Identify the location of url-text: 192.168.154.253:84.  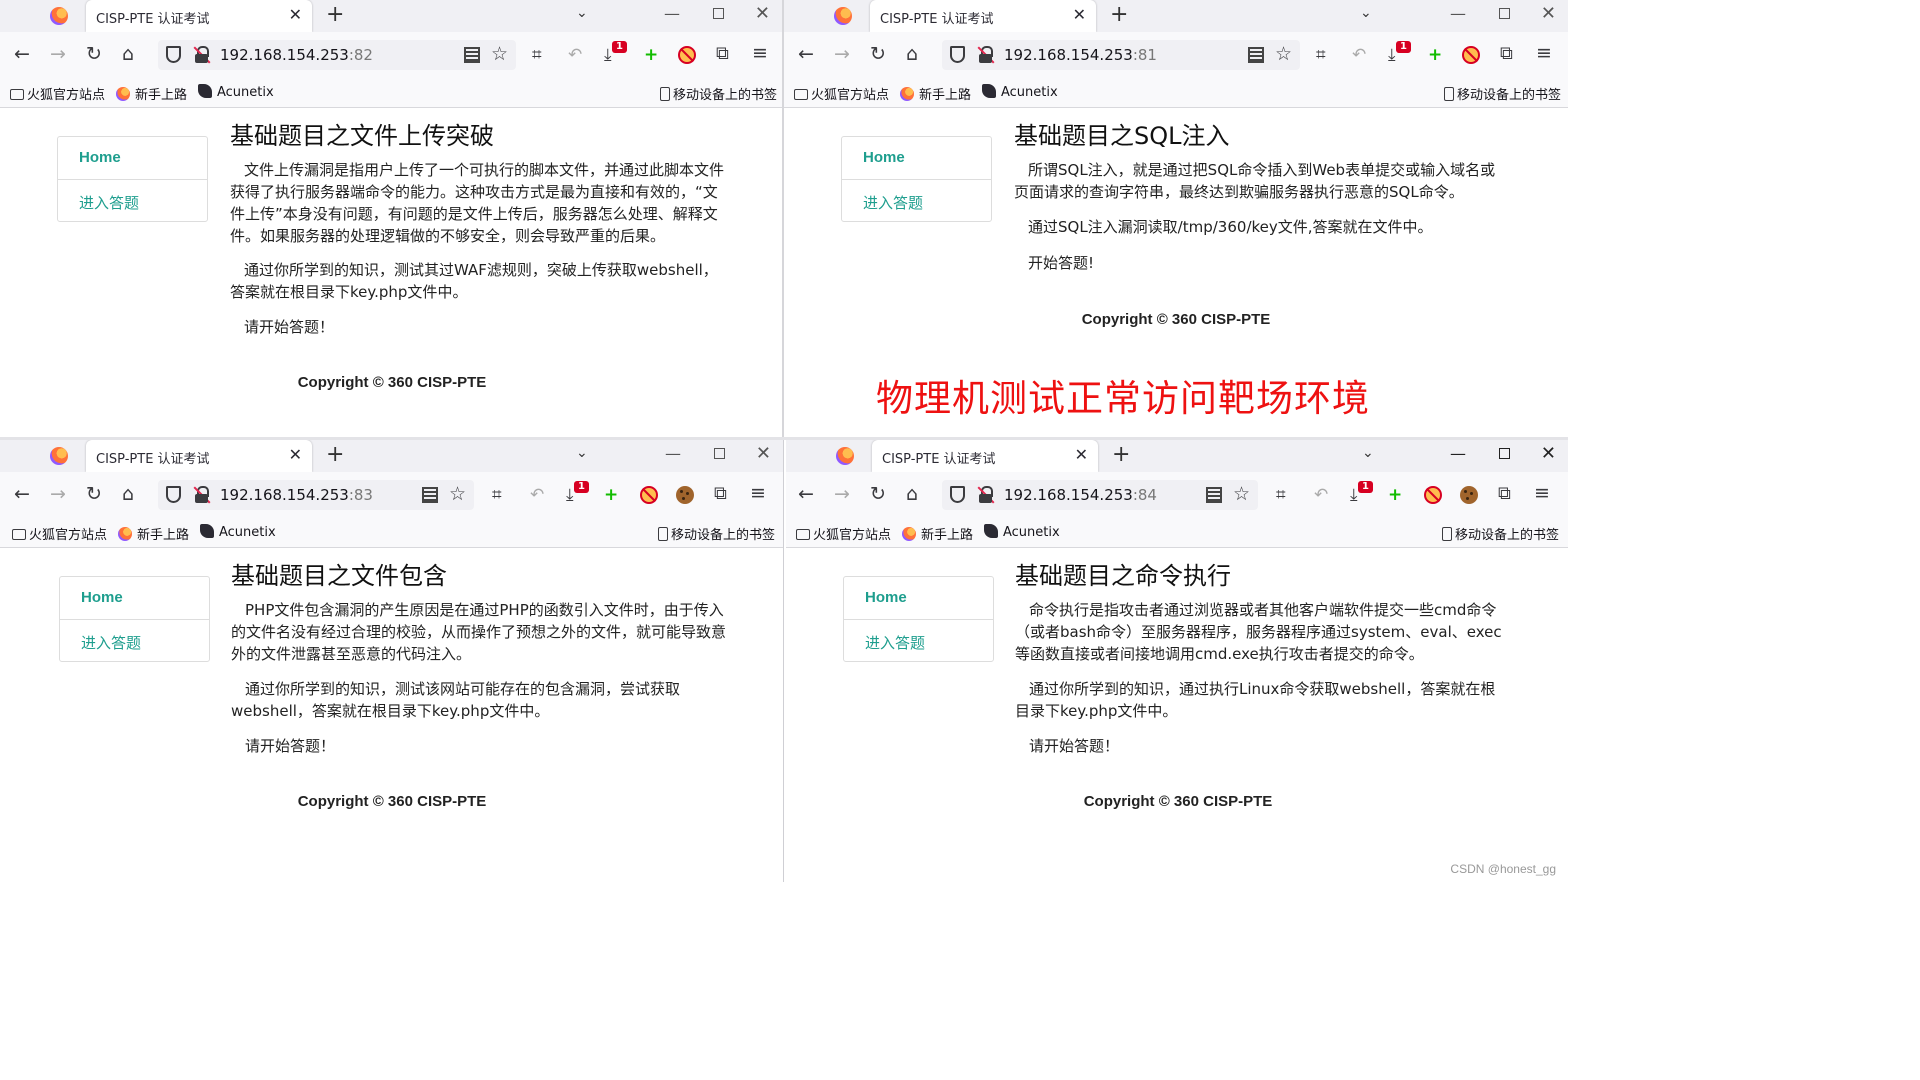
(1080, 495).